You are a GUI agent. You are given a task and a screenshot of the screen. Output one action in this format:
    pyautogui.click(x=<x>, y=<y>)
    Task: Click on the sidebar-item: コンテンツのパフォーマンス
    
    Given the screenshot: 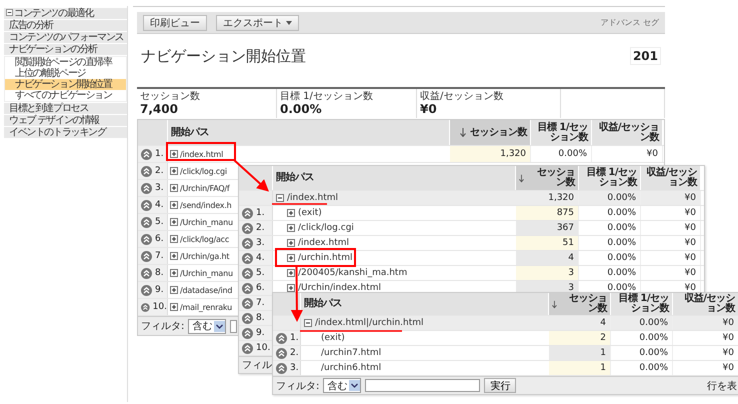 What is the action you would take?
    pyautogui.click(x=65, y=37)
    